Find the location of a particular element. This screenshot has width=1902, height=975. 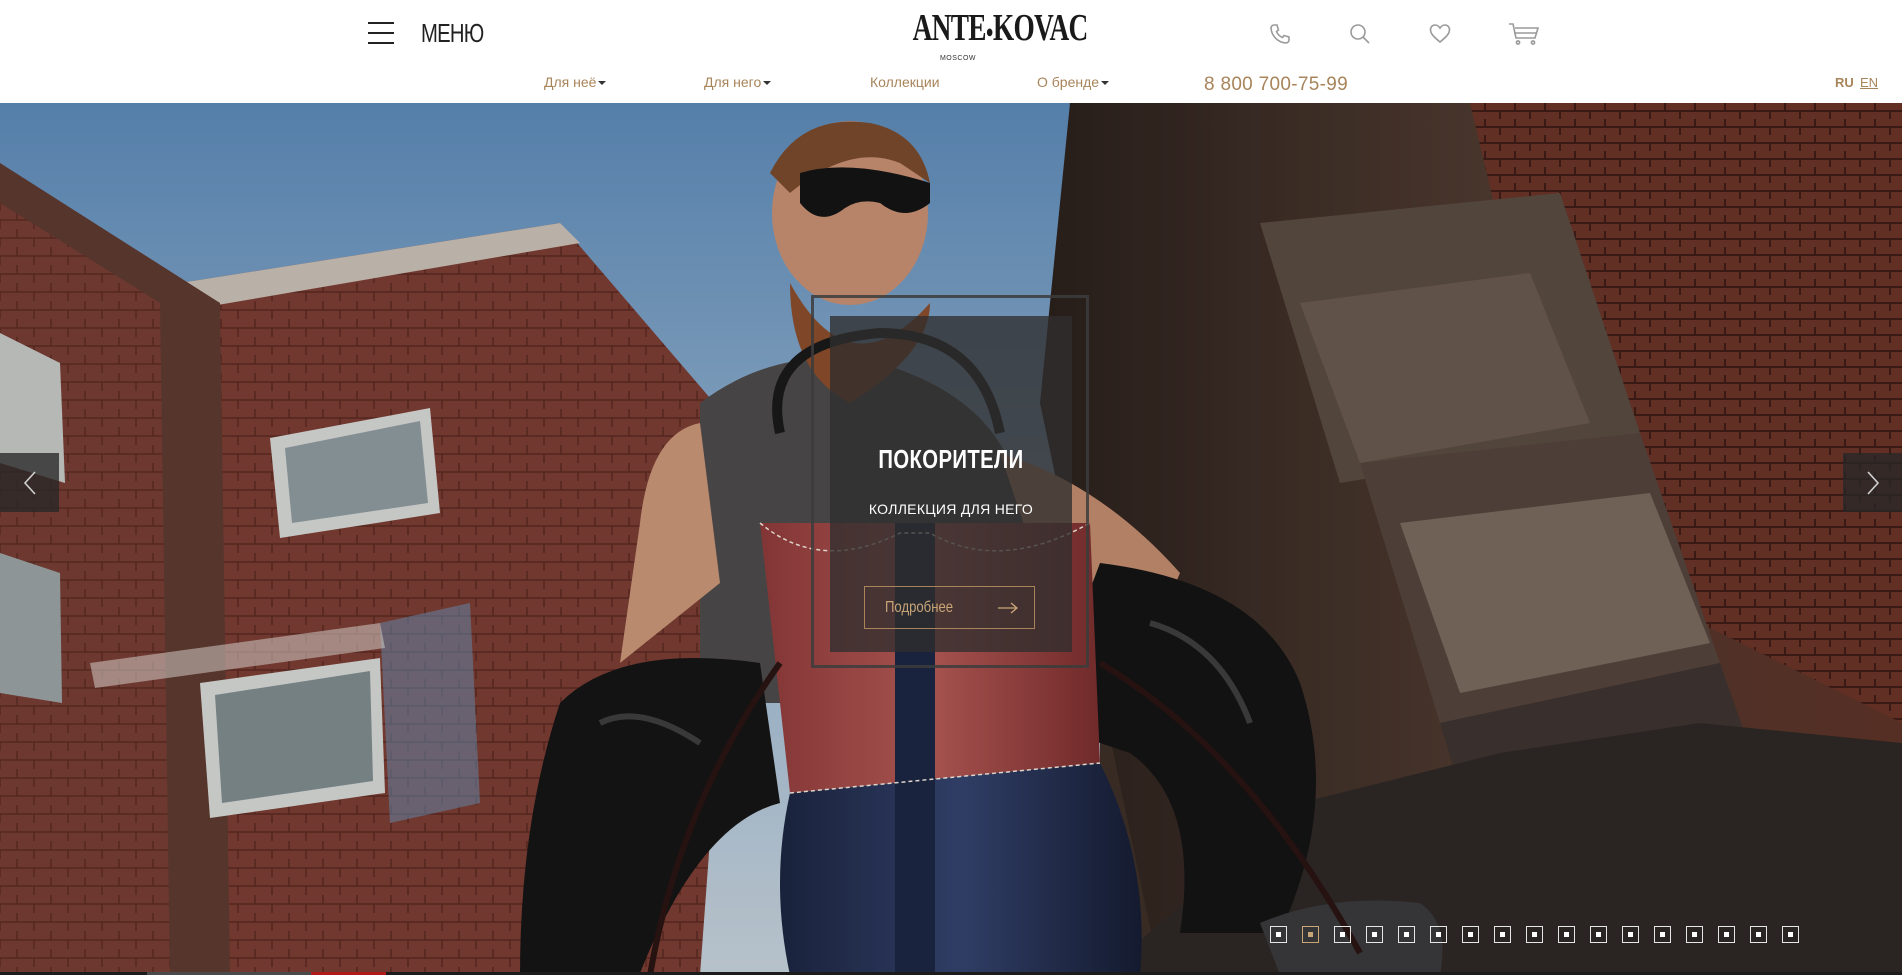

brand-logo: ANTE●KOVAC MOSCOW is located at coordinates (992, 35).